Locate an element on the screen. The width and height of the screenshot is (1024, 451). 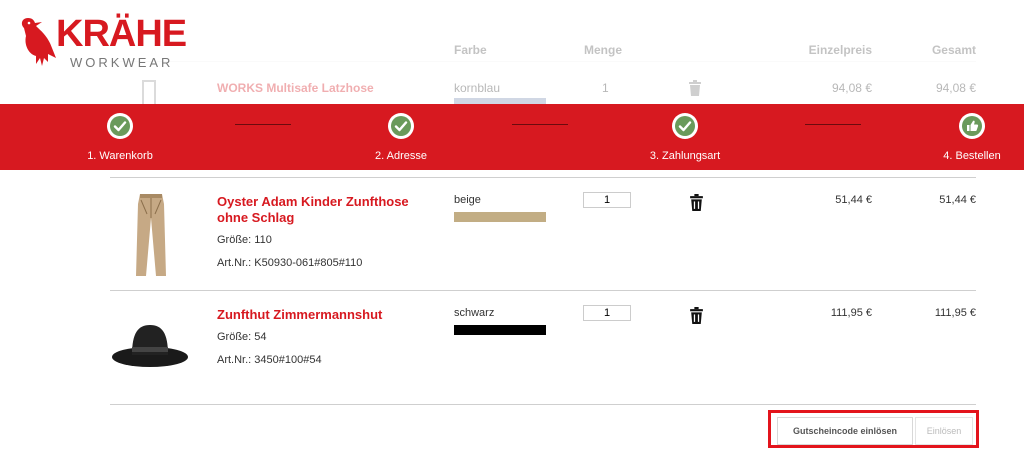
step-payment: 3. Zahlungsart is located at coordinates (685, 137).